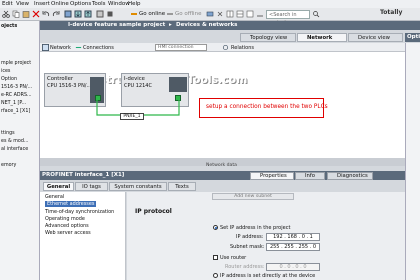  Describe the element at coordinates (60, 79) in the screenshot. I see `device-name: Controller` at that location.